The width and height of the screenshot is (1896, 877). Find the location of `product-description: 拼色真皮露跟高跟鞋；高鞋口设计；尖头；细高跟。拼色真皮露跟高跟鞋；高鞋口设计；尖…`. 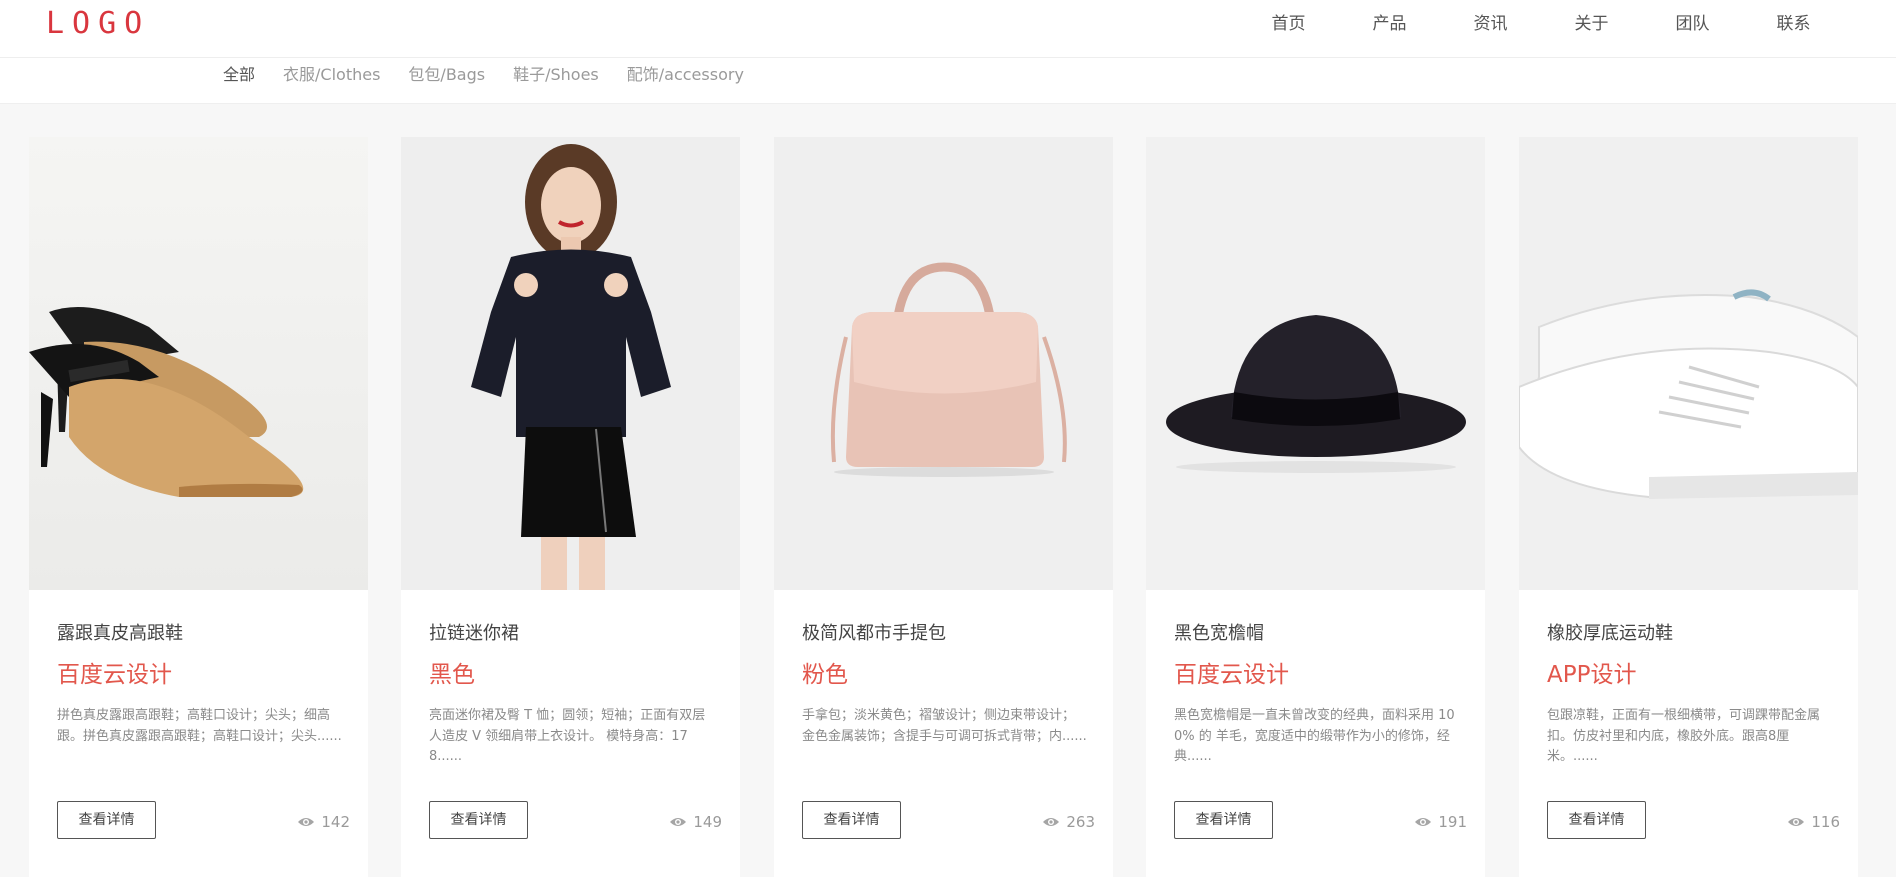

product-description: 拼色真皮露跟高跟鞋；高鞋口设计；尖头；细高跟。拼色真皮露跟高跟鞋；高鞋口设计；尖… is located at coordinates (199, 726).